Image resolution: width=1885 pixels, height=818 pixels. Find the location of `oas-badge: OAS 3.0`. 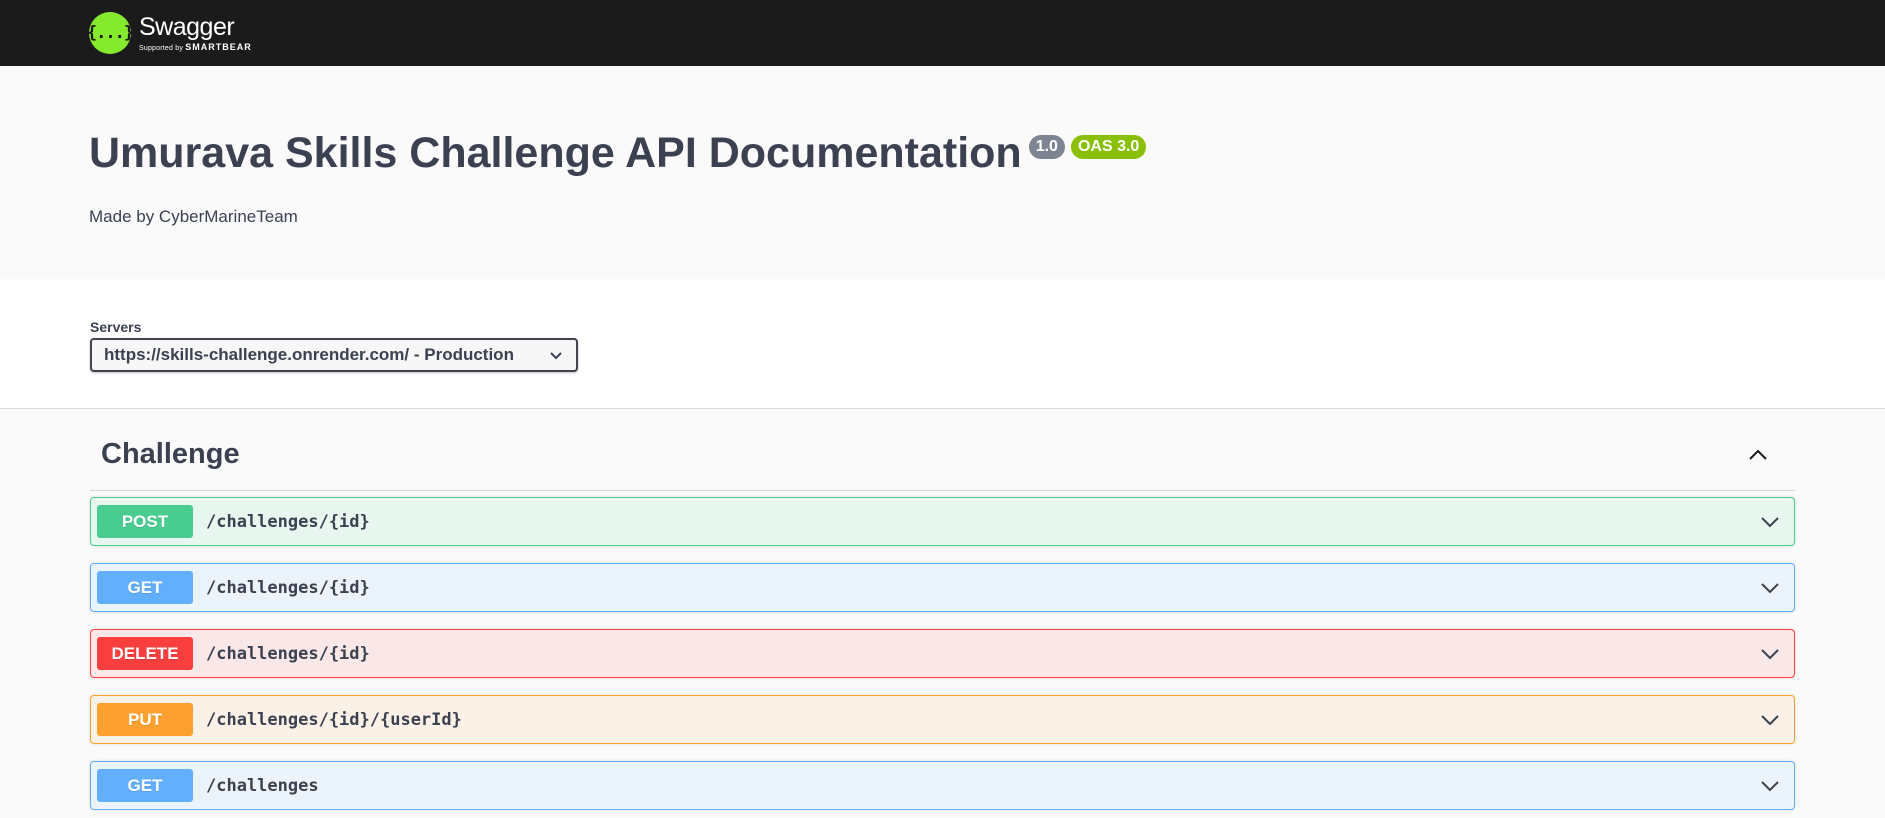

oas-badge: OAS 3.0 is located at coordinates (1108, 147).